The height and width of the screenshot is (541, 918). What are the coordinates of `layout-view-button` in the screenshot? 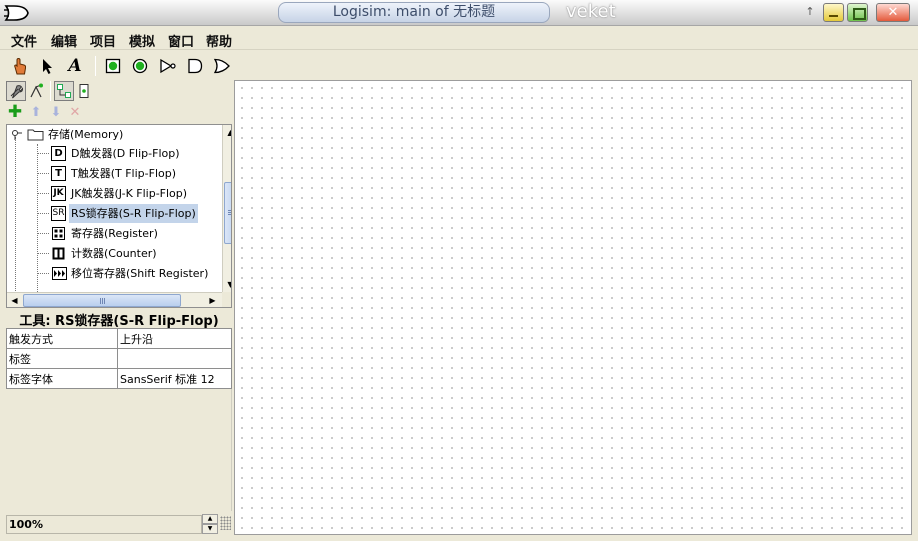 It's located at (64, 91).